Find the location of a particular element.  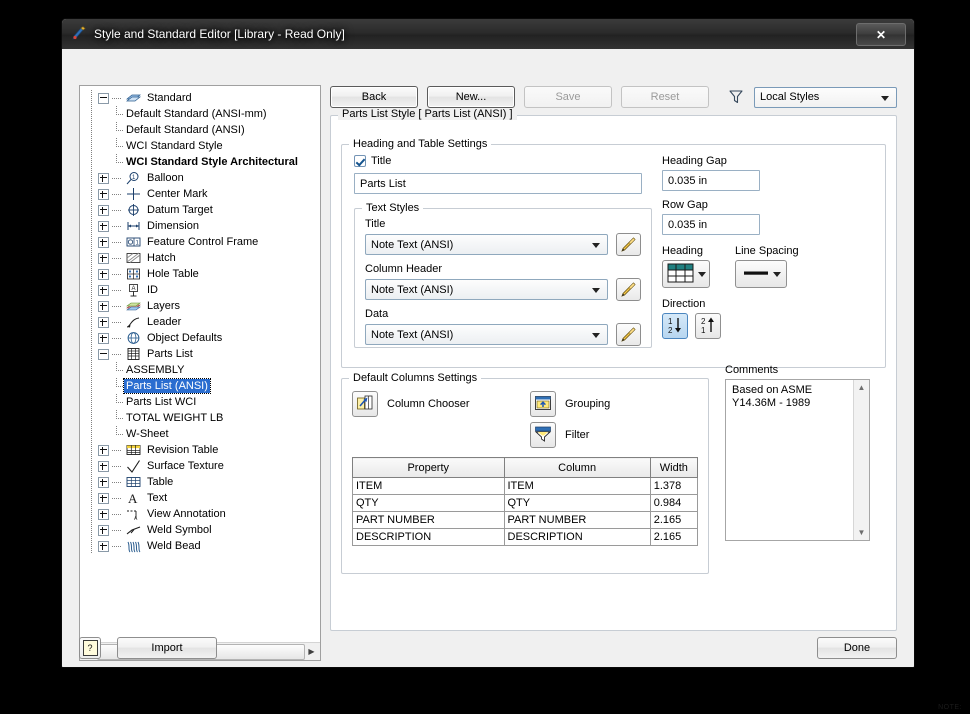

tree-item-id: A ID is located at coordinates (203, 290).